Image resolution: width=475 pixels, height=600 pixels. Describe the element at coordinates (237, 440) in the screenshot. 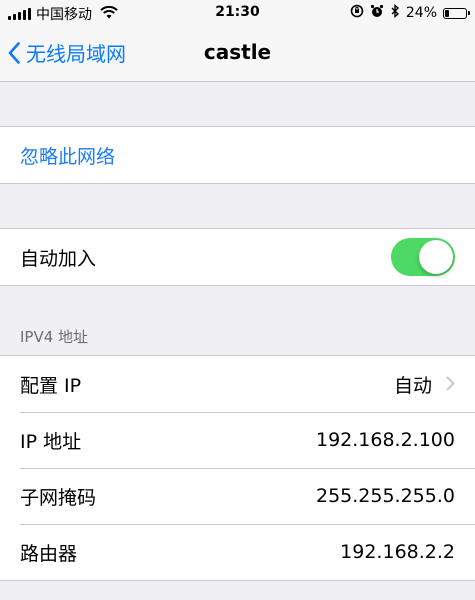

I see `ip-address-row: IP 地址 192.168.2.100` at that location.